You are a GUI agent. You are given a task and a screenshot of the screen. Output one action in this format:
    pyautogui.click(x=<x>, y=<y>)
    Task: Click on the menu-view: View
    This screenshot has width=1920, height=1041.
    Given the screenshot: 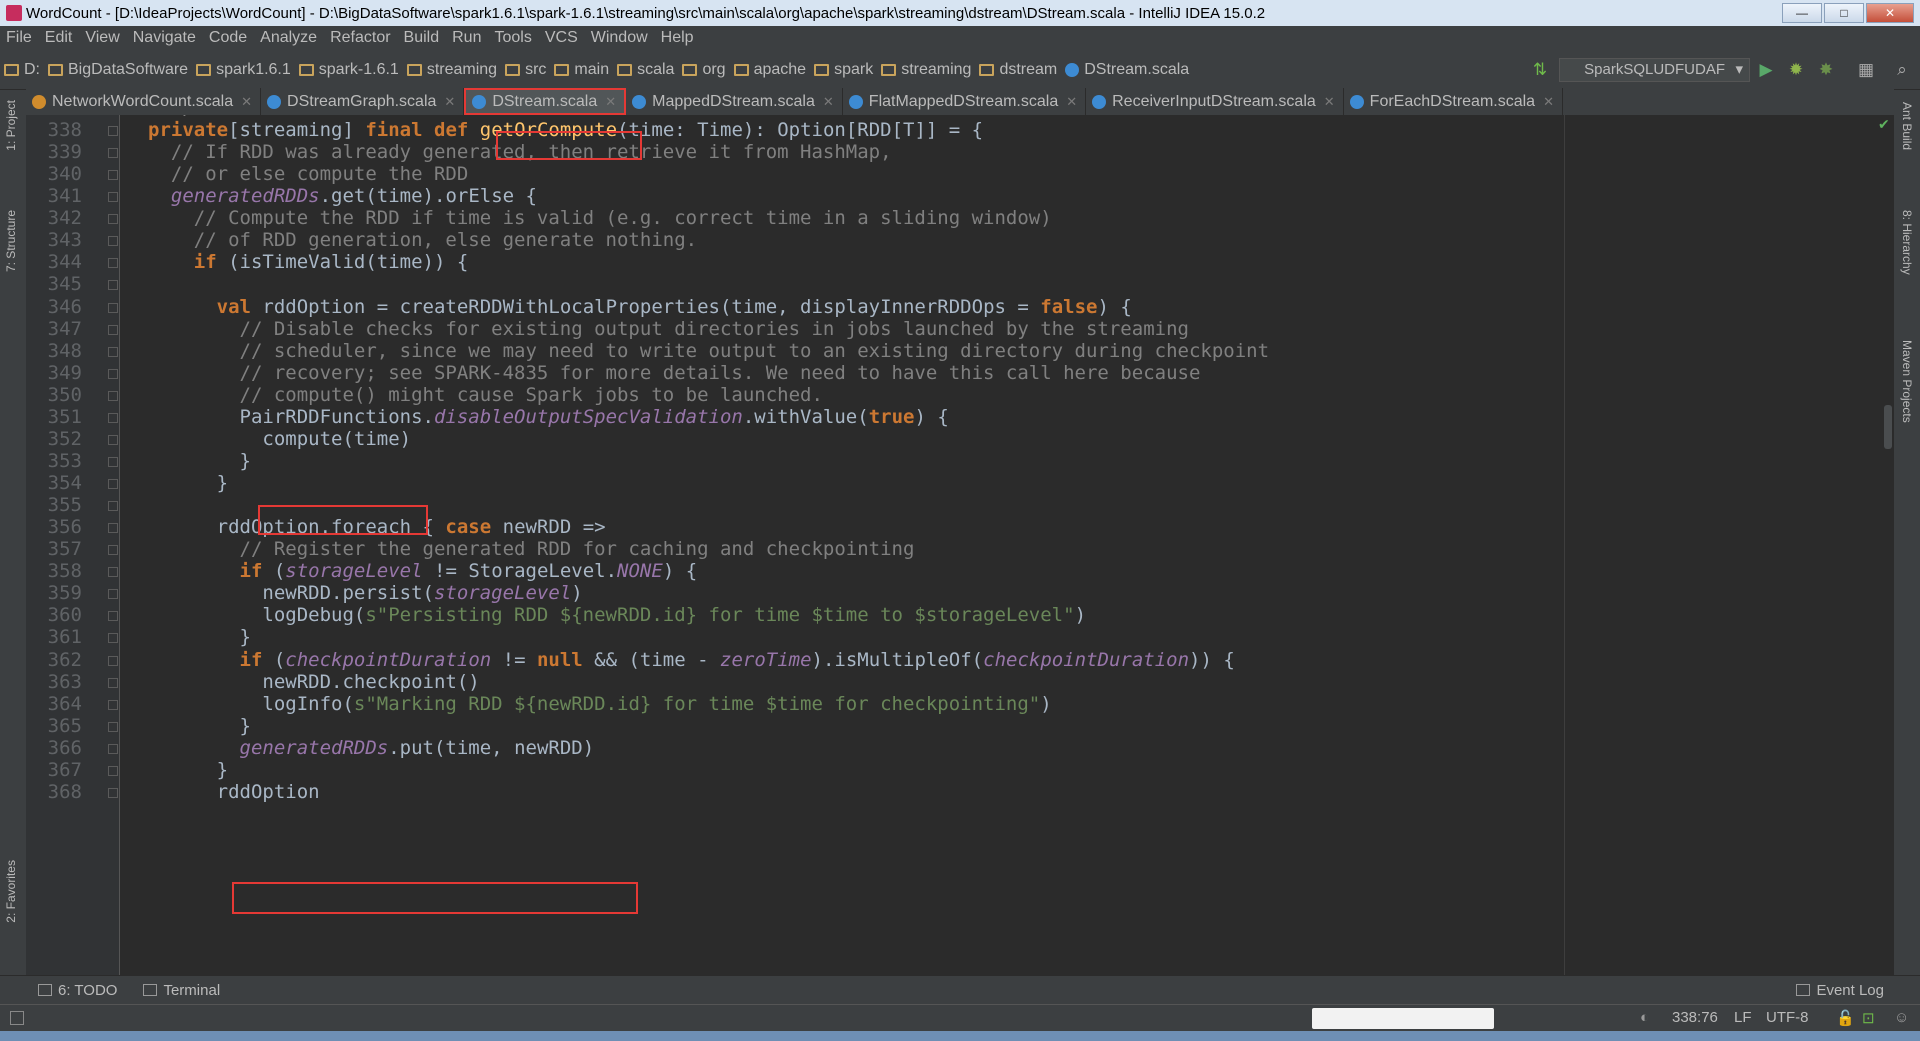 What is the action you would take?
    pyautogui.click(x=102, y=38)
    